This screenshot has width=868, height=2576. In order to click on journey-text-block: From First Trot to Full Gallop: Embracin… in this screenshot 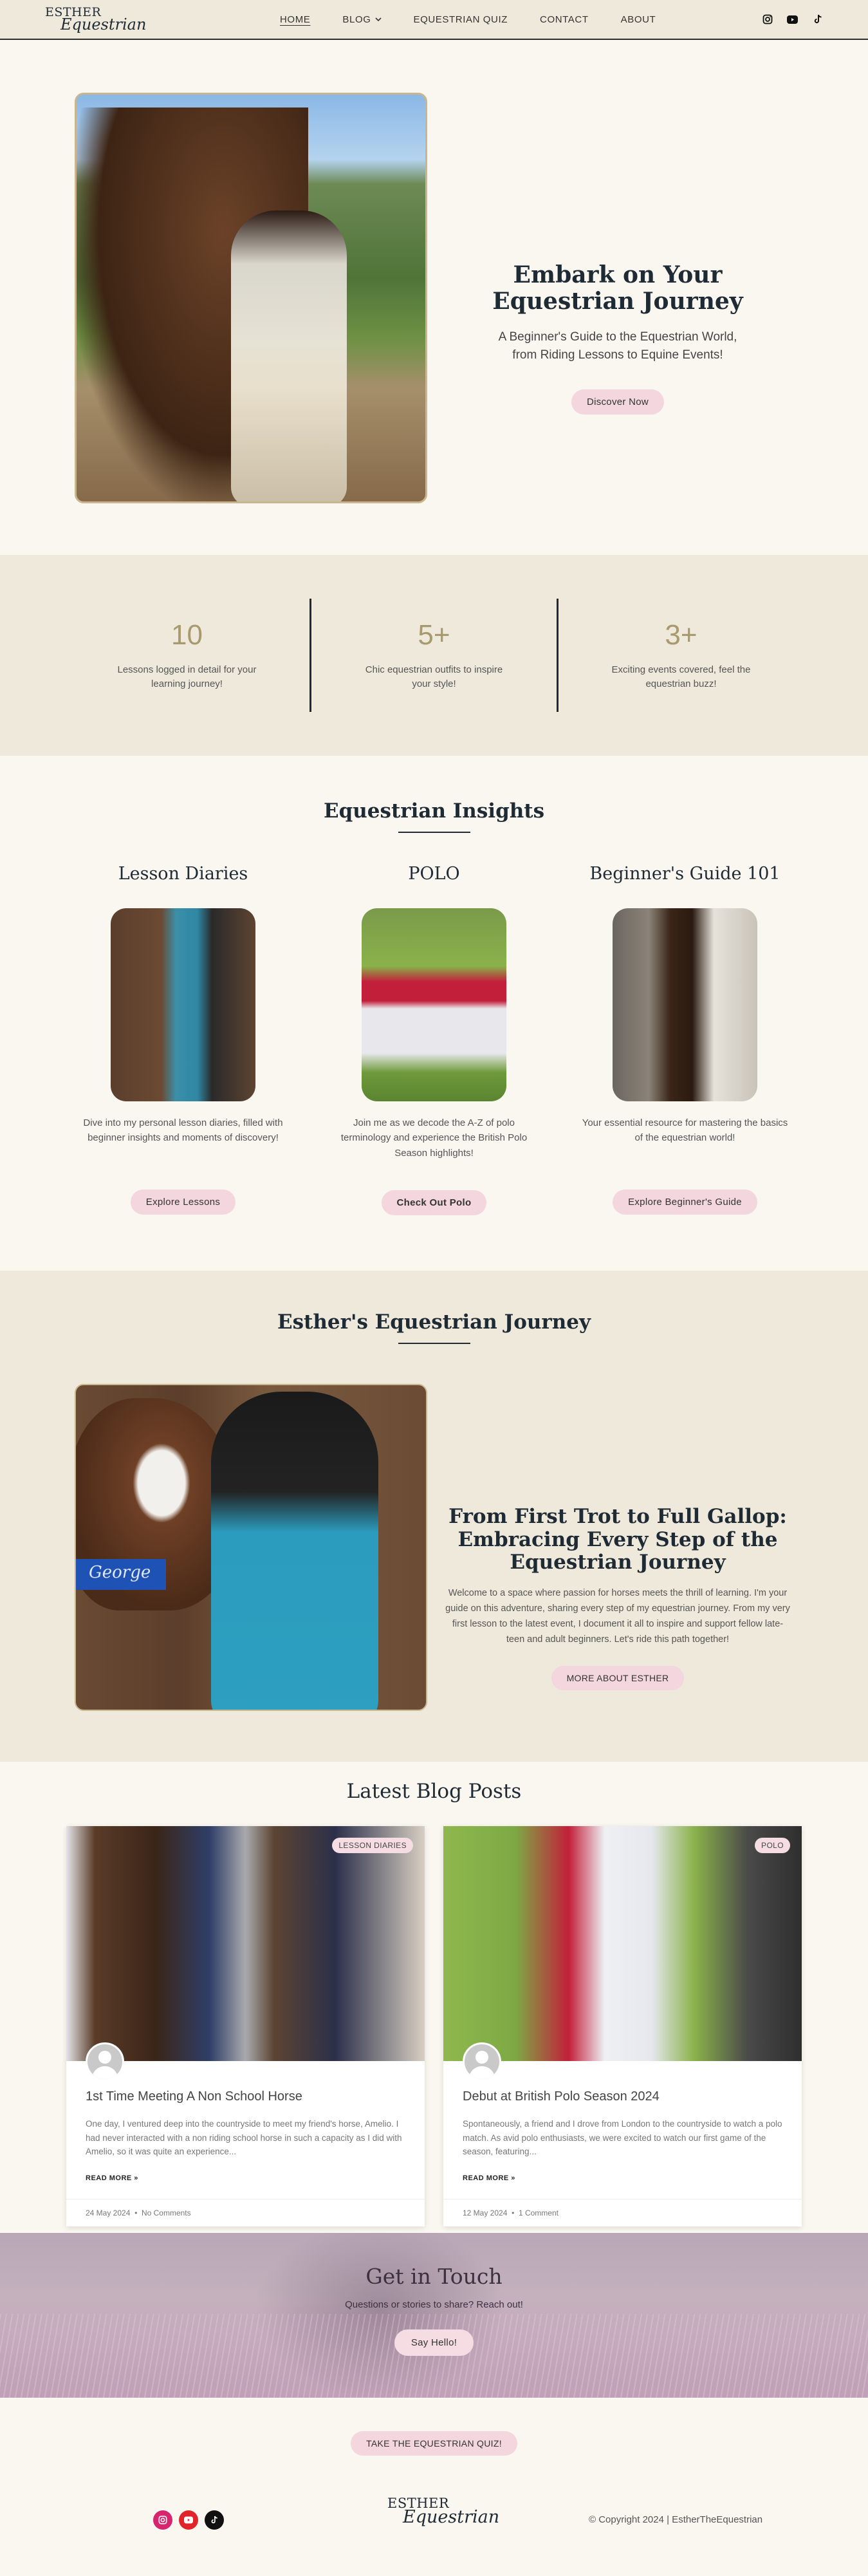, I will do `click(617, 1597)`.